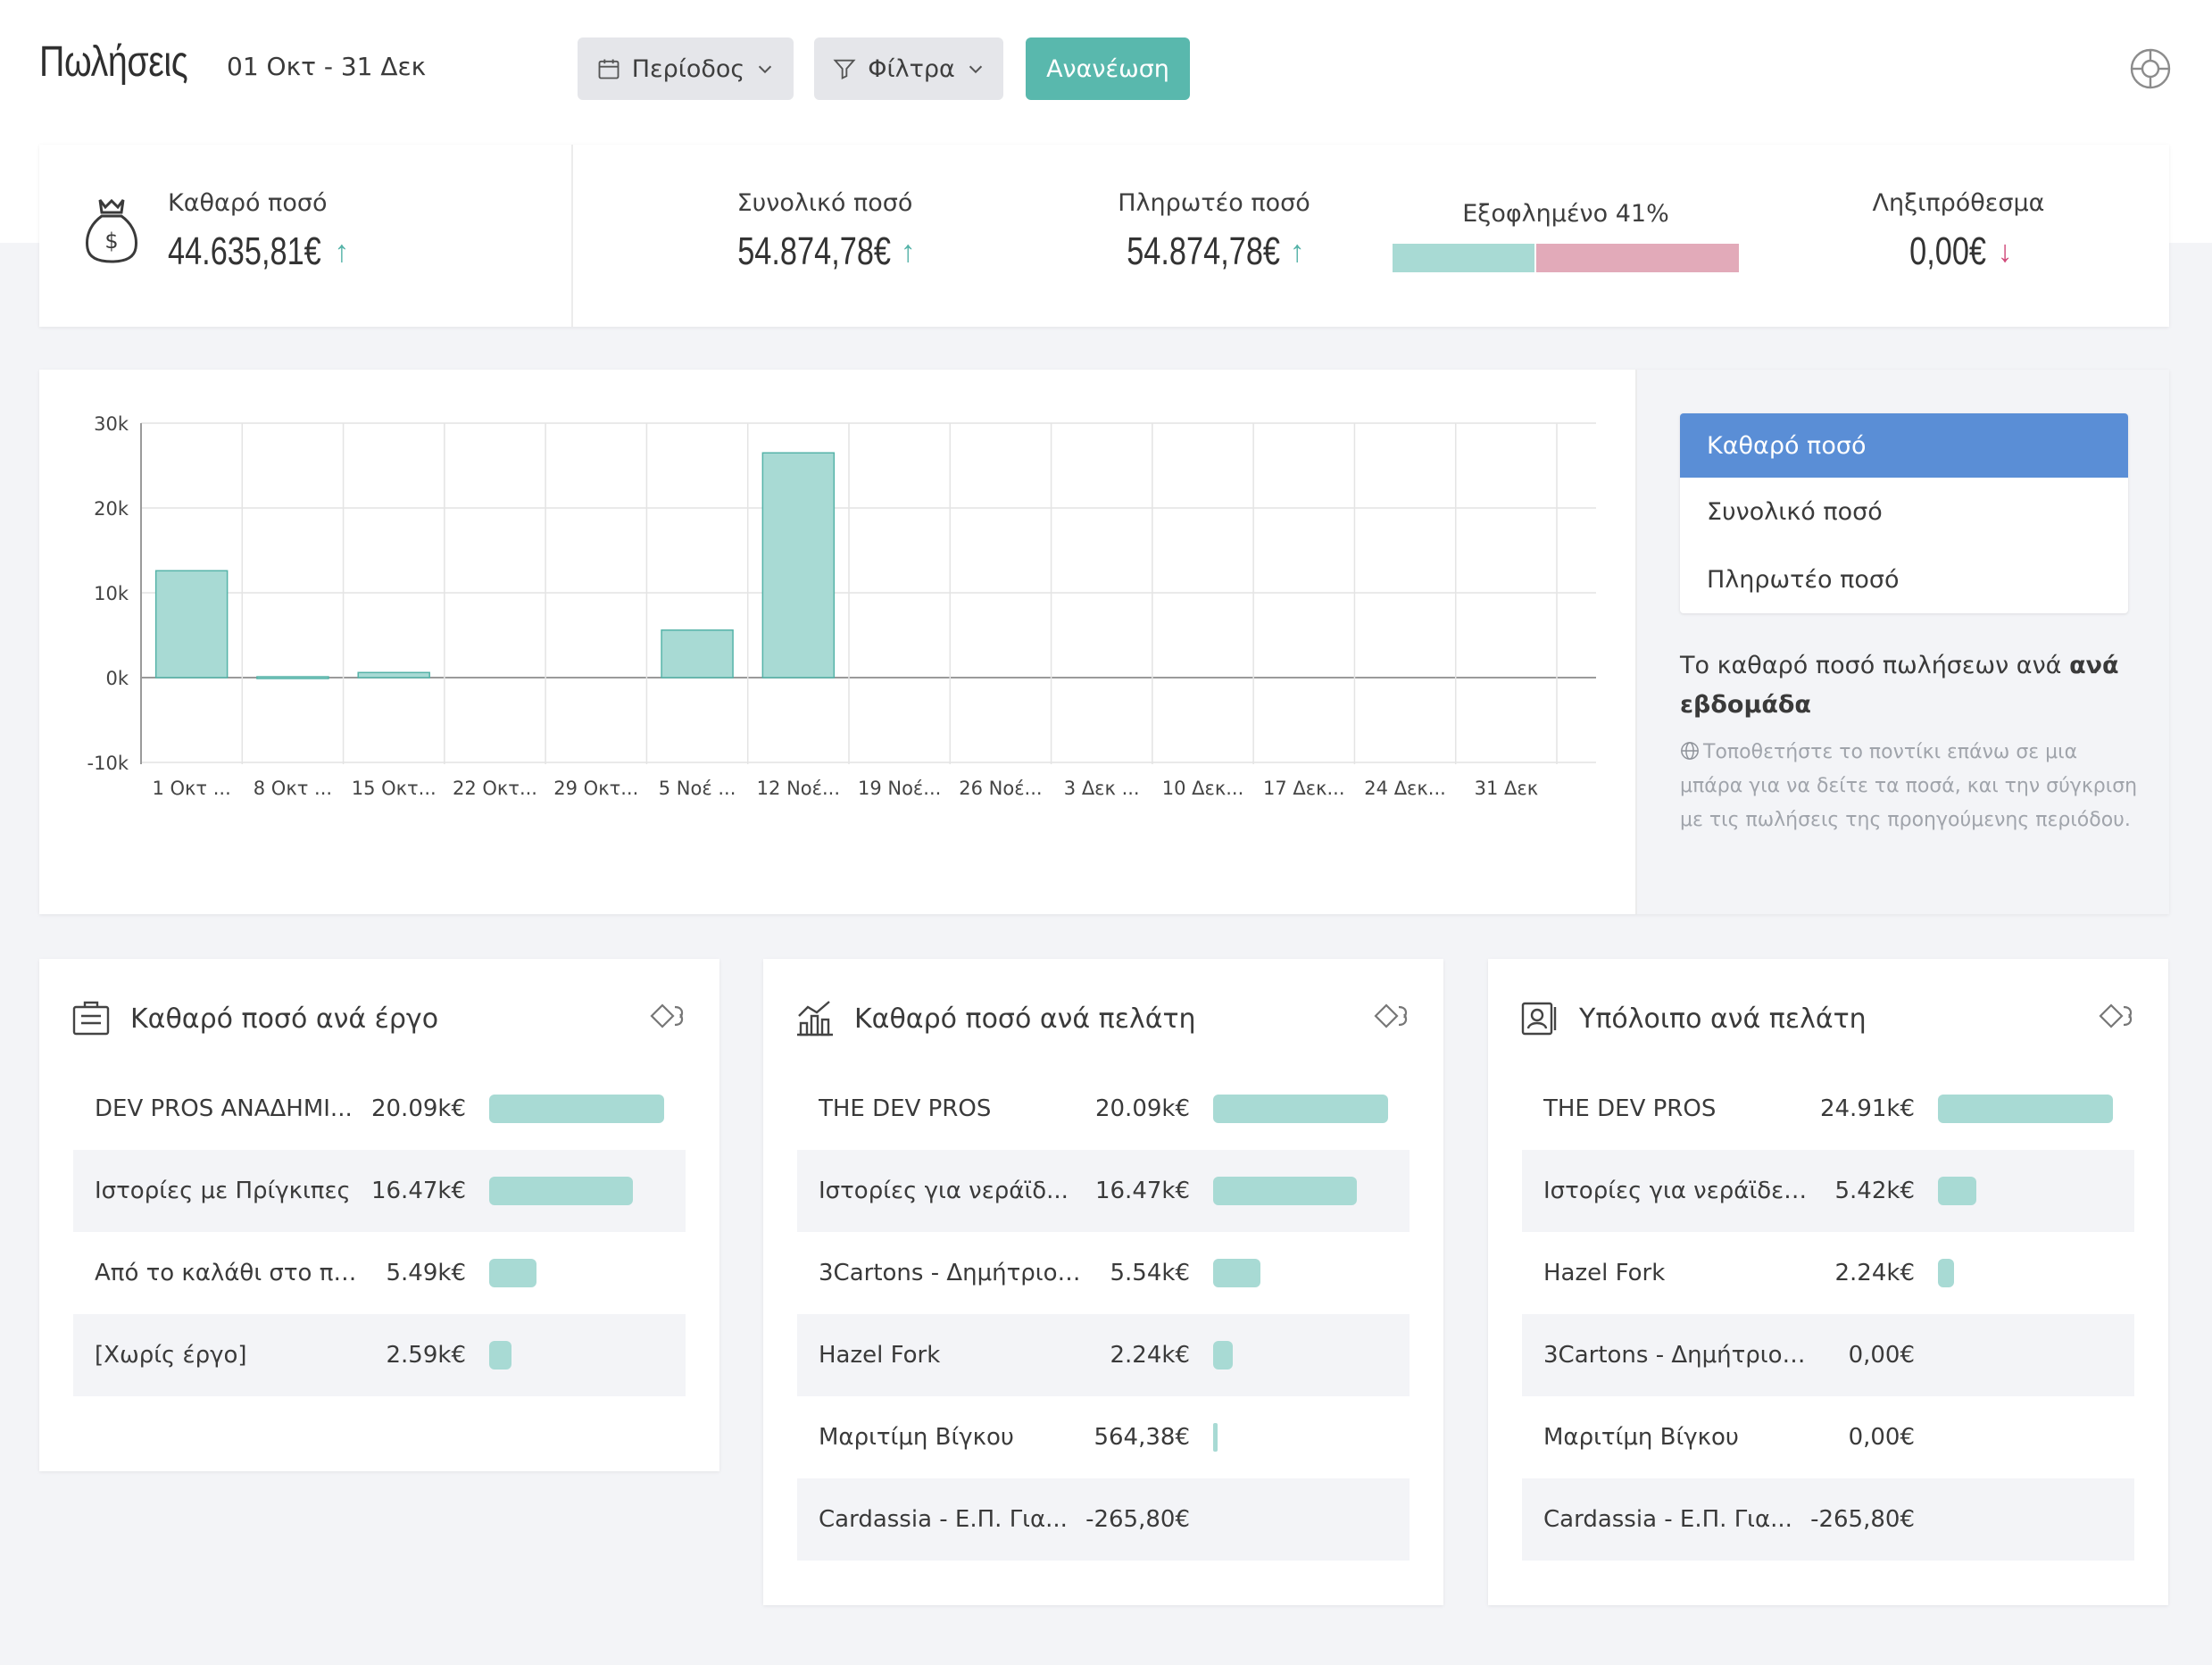  What do you see at coordinates (426, 1273) in the screenshot?
I see `row-value: 5.49k€` at bounding box center [426, 1273].